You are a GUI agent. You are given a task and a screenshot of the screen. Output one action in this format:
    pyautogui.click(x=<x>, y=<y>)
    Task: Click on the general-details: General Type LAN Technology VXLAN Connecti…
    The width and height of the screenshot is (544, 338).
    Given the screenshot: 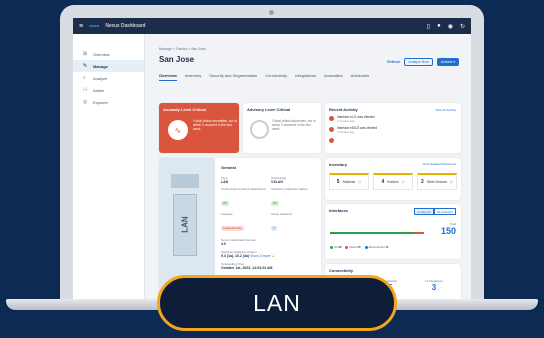 What is the action you would take?
    pyautogui.click(x=269, y=217)
    